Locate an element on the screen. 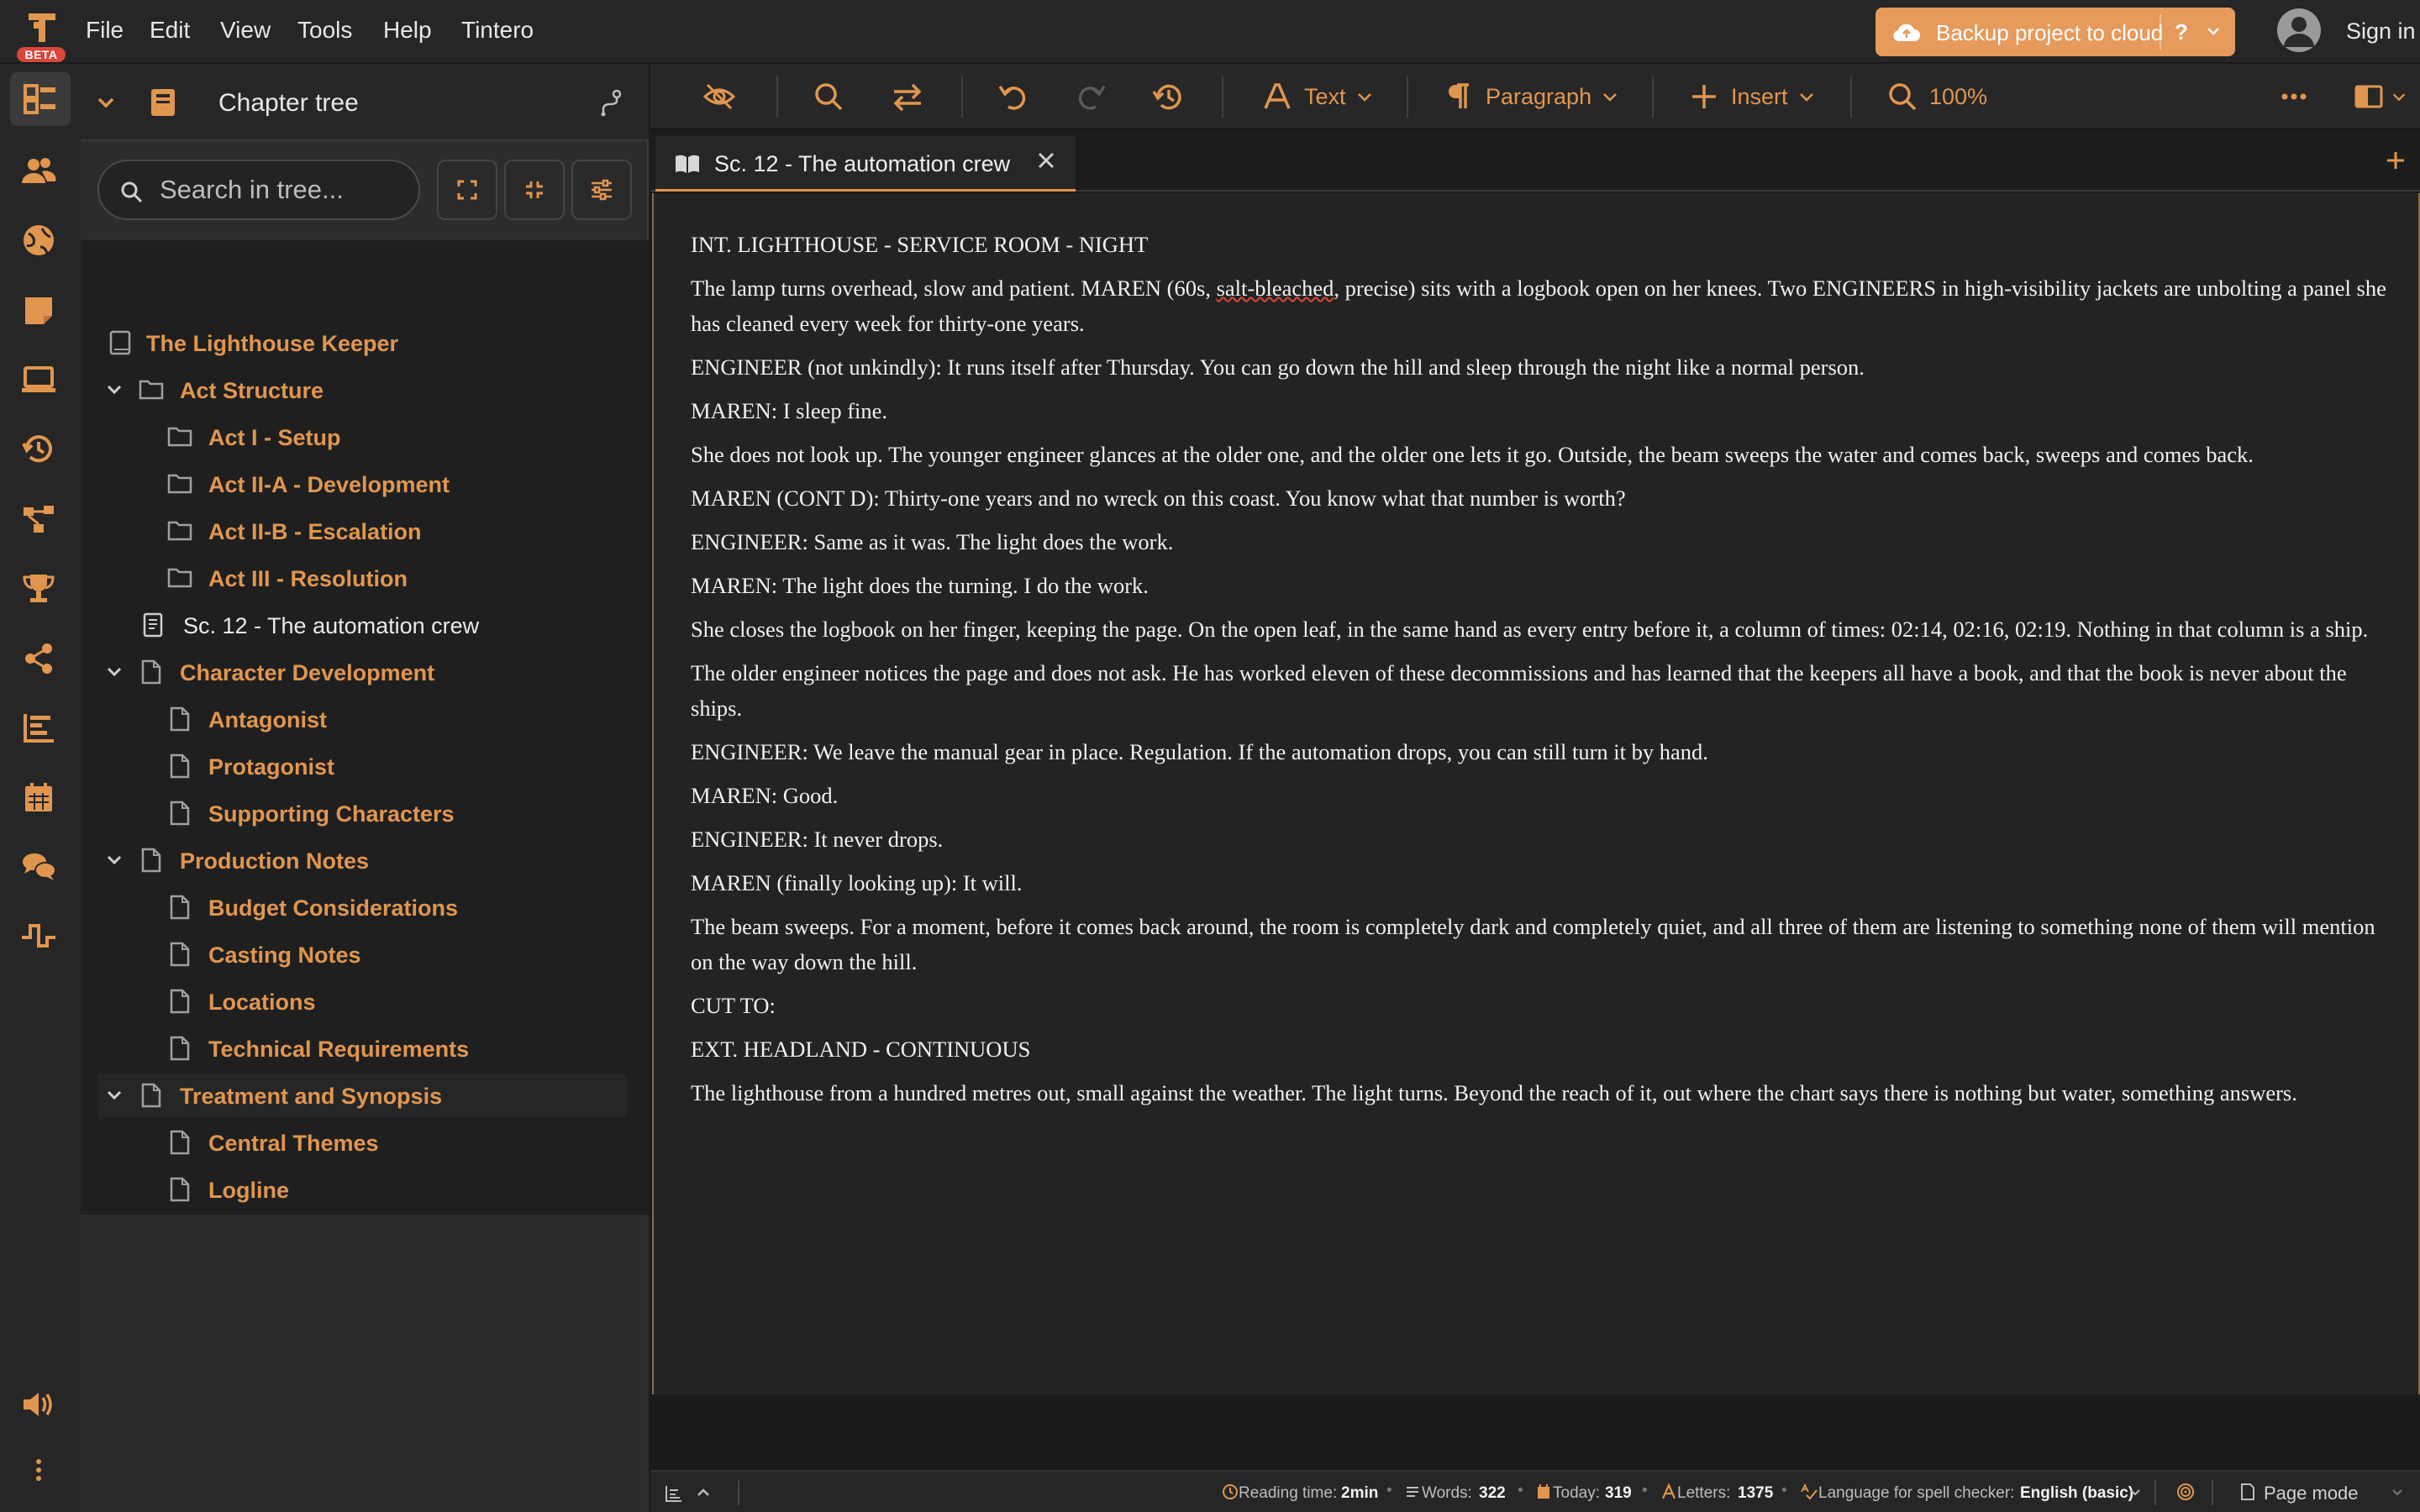 The image size is (2420, 1512). tree-item-book: The Lighthouse Keeper is located at coordinates (362, 343).